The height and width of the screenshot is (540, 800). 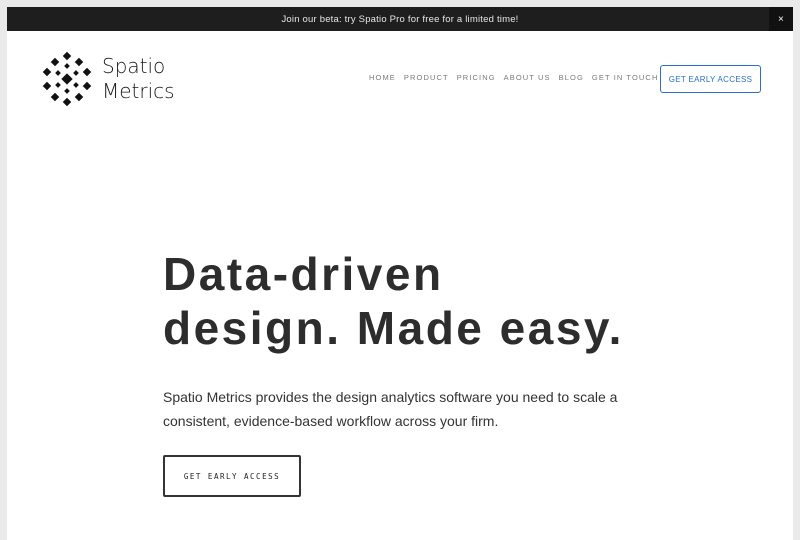 What do you see at coordinates (426, 77) in the screenshot?
I see `nav-item-product: PRODUCT` at bounding box center [426, 77].